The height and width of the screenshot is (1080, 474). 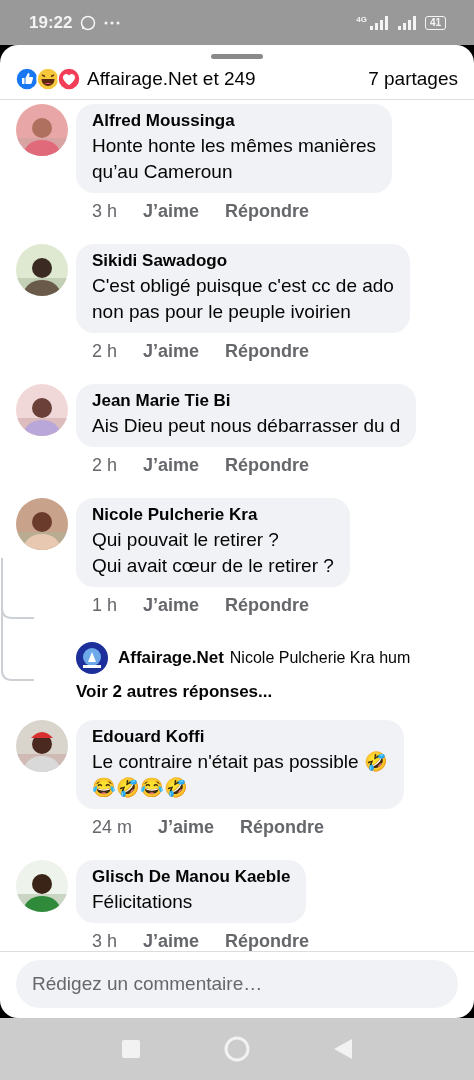 I want to click on drag-handle, so click(x=237, y=56).